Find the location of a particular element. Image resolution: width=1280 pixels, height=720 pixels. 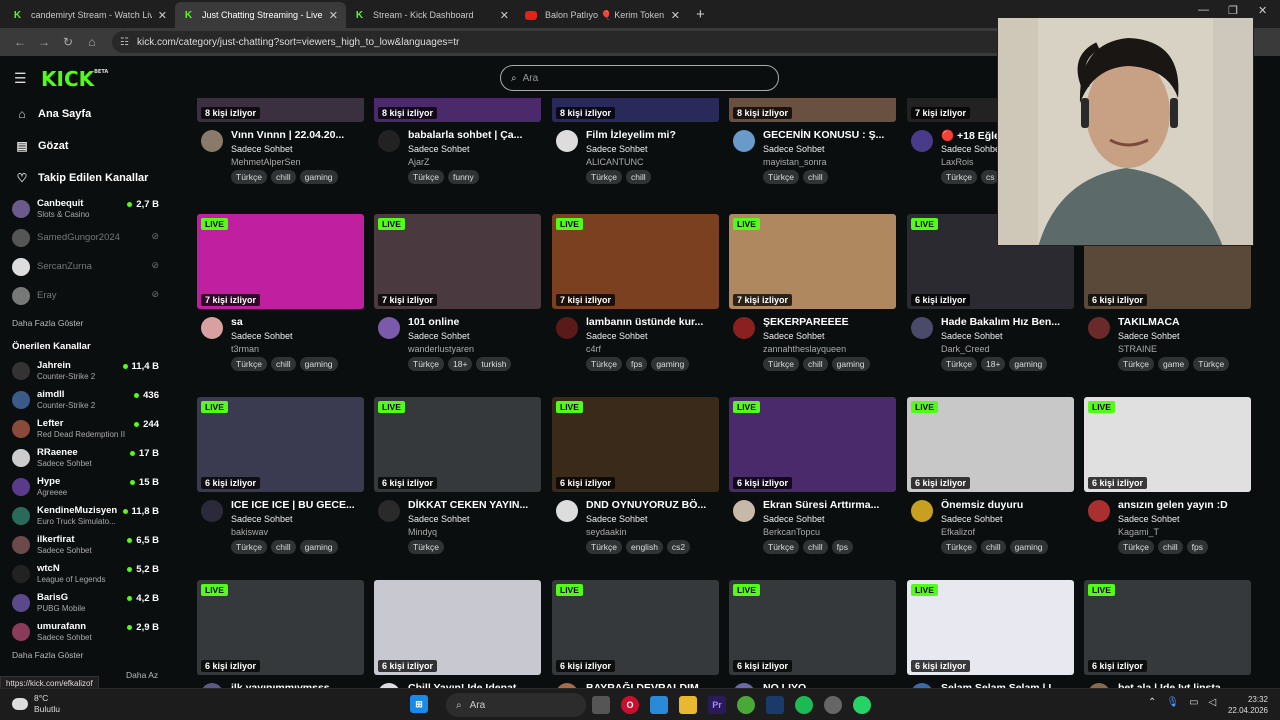

streamer-name: mayistan_sonra is located at coordinates (795, 162).